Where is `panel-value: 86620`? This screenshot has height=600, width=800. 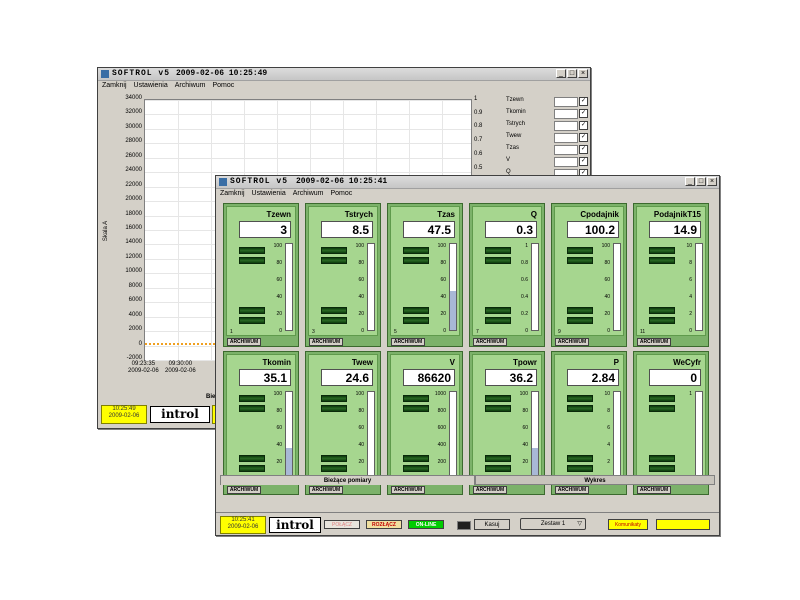
panel-value: 86620 is located at coordinates (429, 377).